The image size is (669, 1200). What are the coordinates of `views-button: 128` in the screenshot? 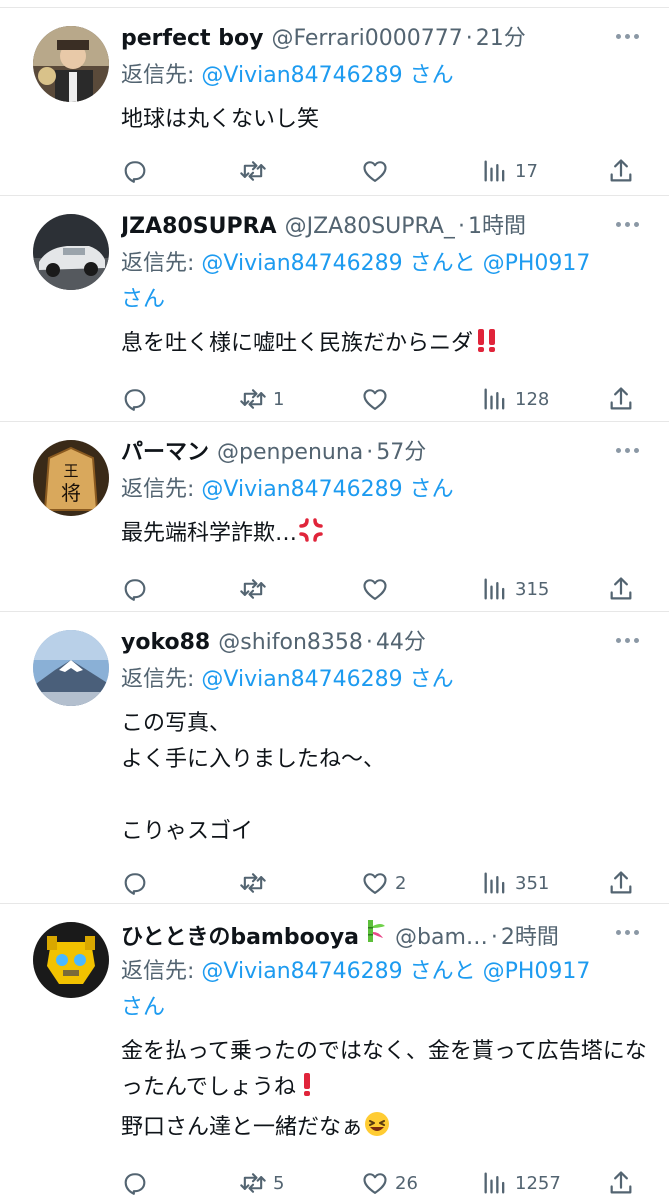 It's located at (515, 399).